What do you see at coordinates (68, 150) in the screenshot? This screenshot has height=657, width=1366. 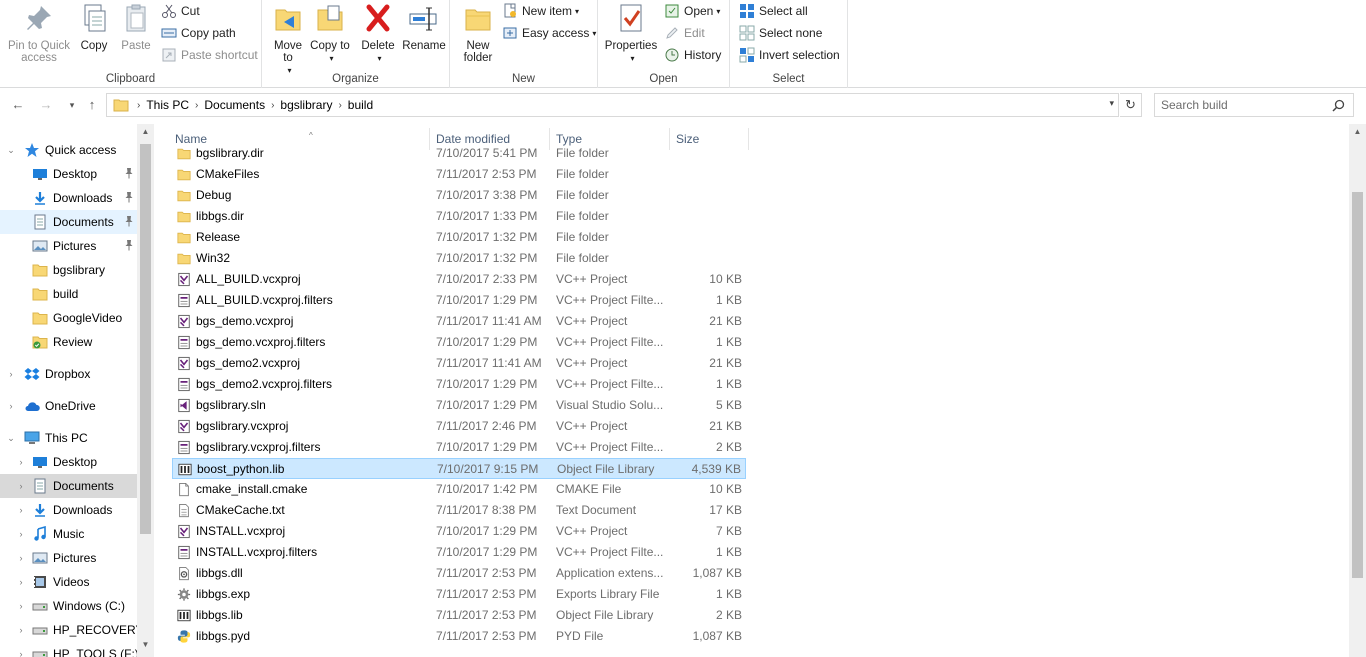 I see `nav-item-quick-access: ⌄ Quick access` at bounding box center [68, 150].